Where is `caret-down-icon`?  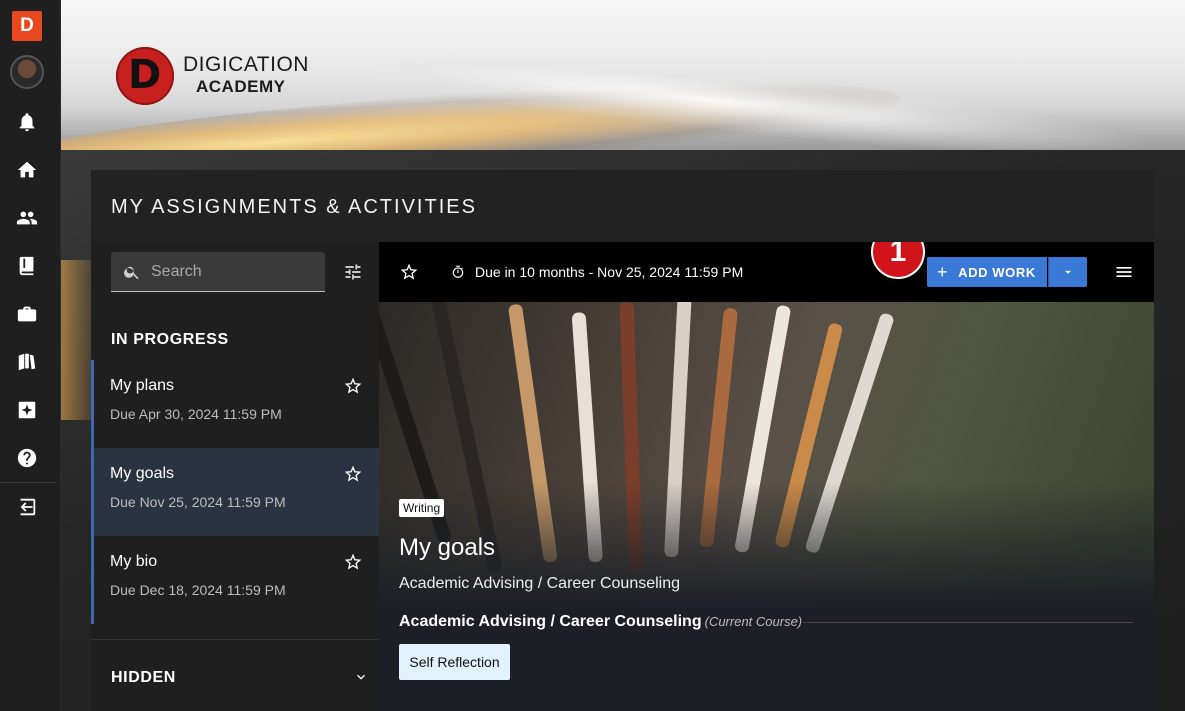 caret-down-icon is located at coordinates (1068, 272).